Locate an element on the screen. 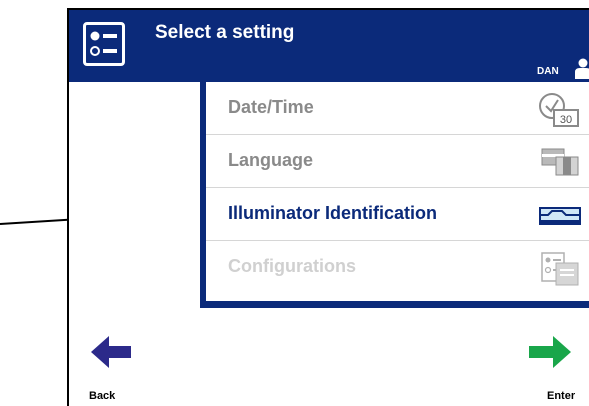 This screenshot has height=406, width=589. illuminator-icon is located at coordinates (560, 216).